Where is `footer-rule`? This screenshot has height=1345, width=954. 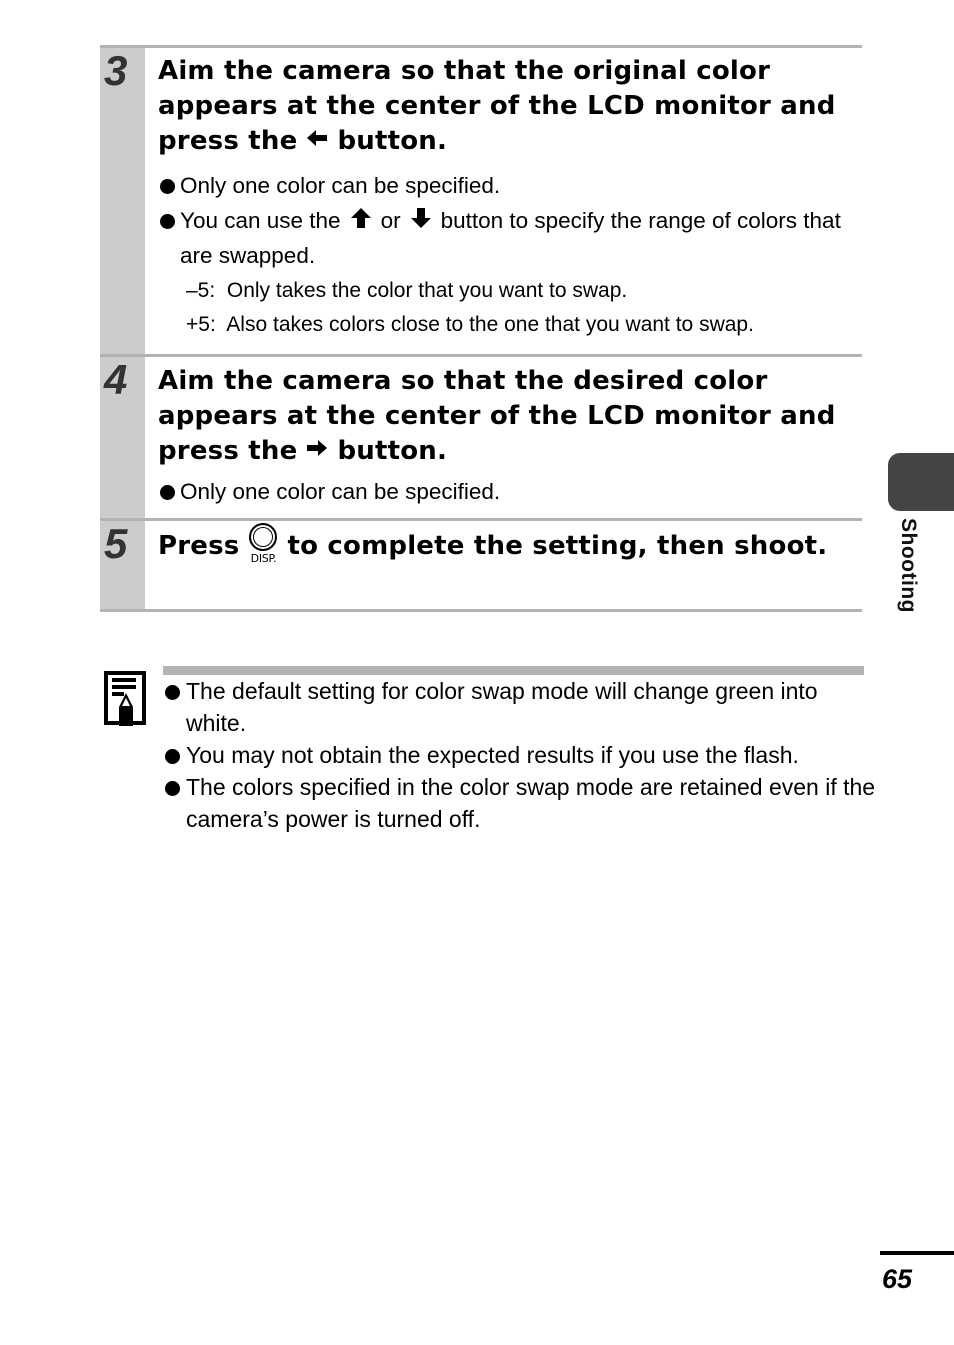 footer-rule is located at coordinates (917, 1253).